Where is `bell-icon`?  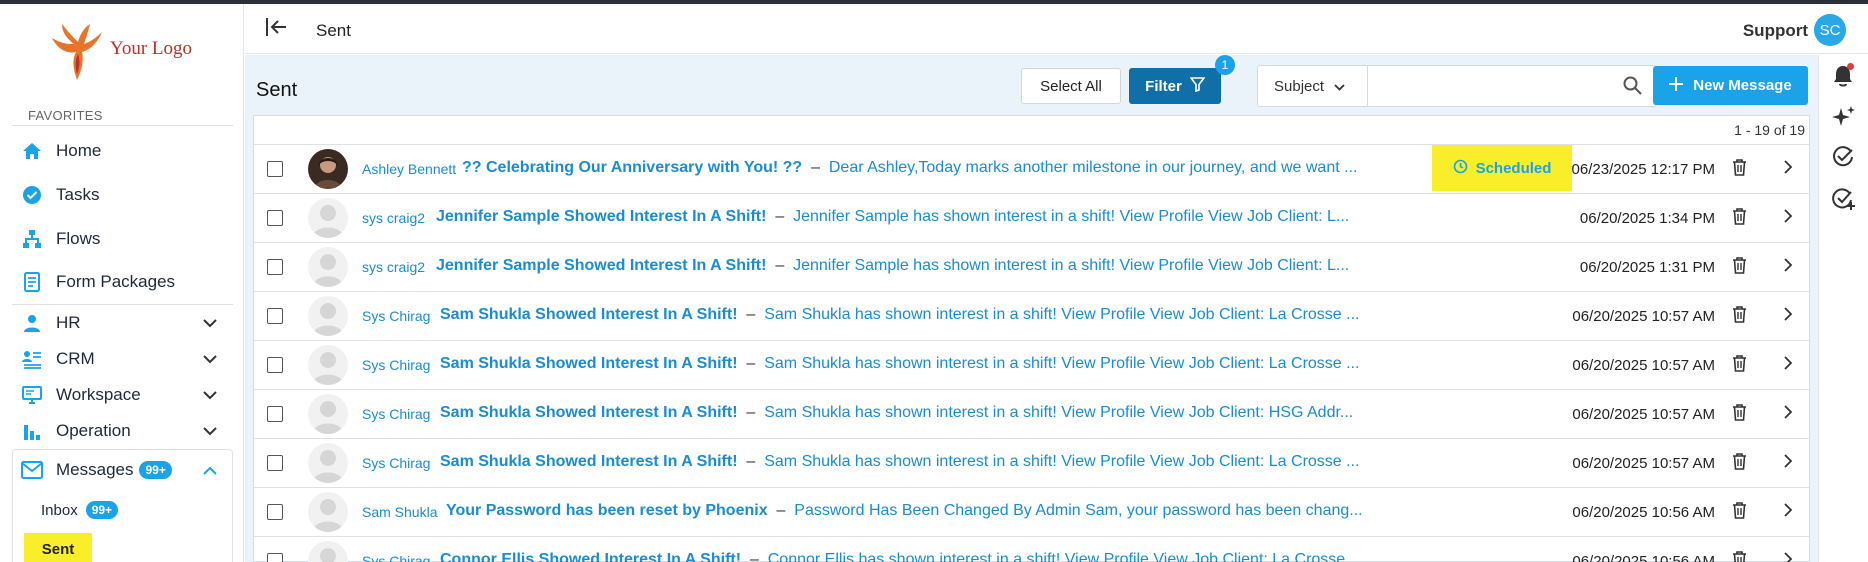 bell-icon is located at coordinates (1844, 75).